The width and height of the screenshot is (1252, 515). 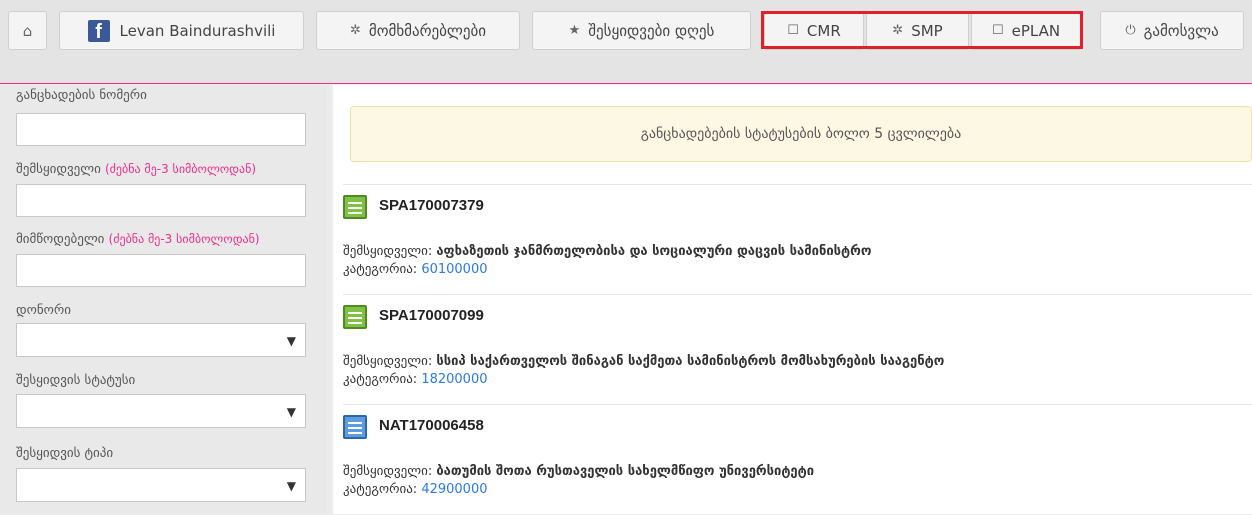 I want to click on type-label: შესყიდვის ტიპი, so click(x=65, y=453).